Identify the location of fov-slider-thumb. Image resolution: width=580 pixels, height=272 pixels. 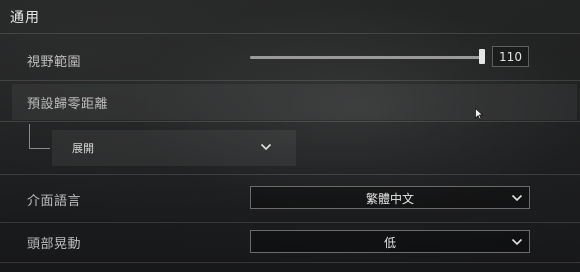
(482, 56).